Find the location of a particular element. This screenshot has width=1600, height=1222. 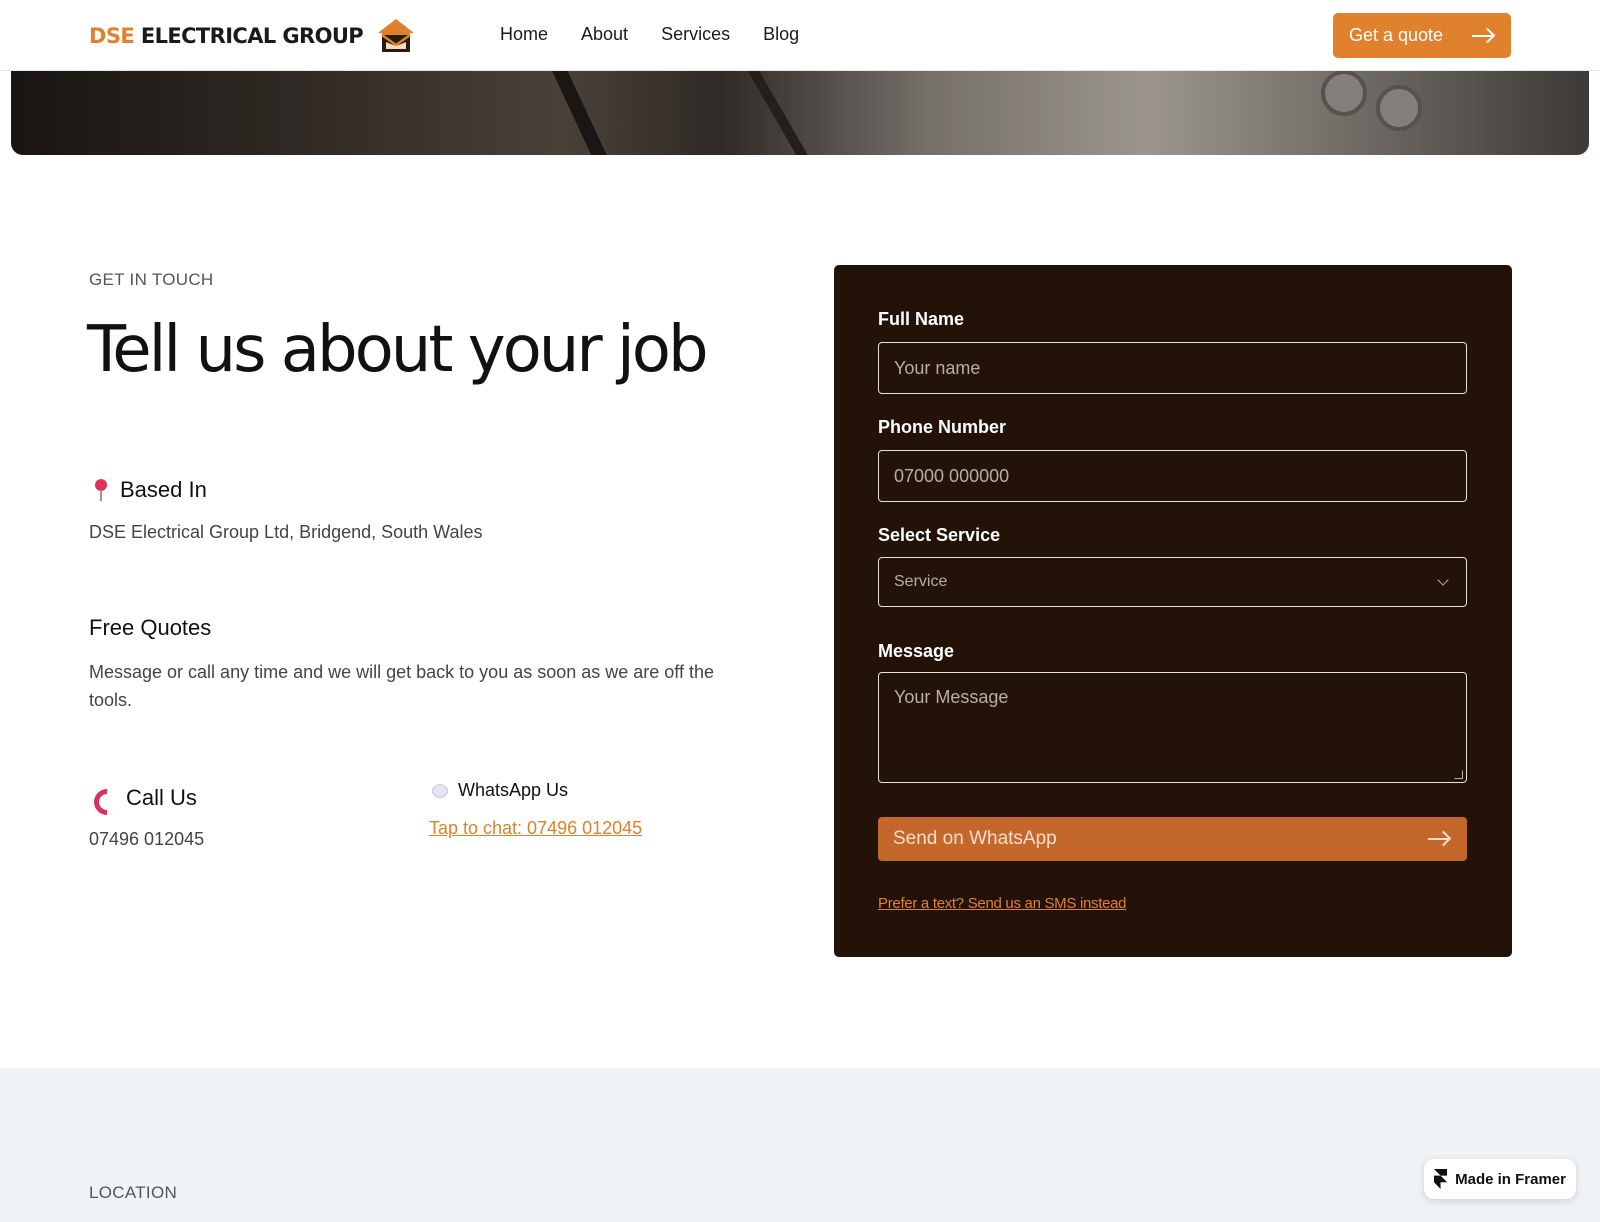

message-label: Message is located at coordinates (916, 651).